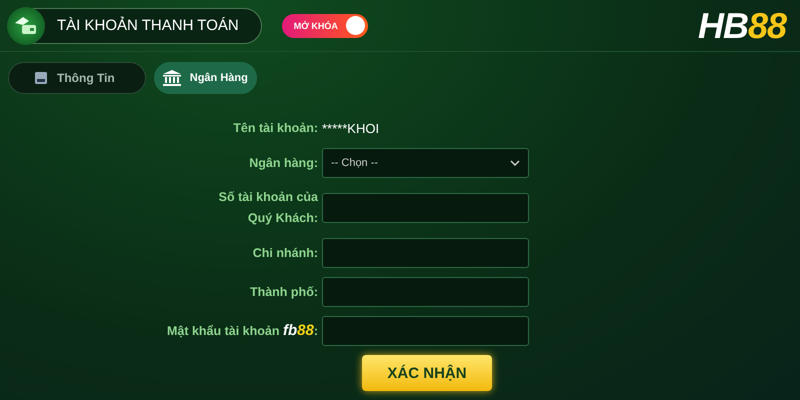 The width and height of the screenshot is (800, 400). Describe the element at coordinates (26, 25) in the screenshot. I see `wallet-icon` at that location.